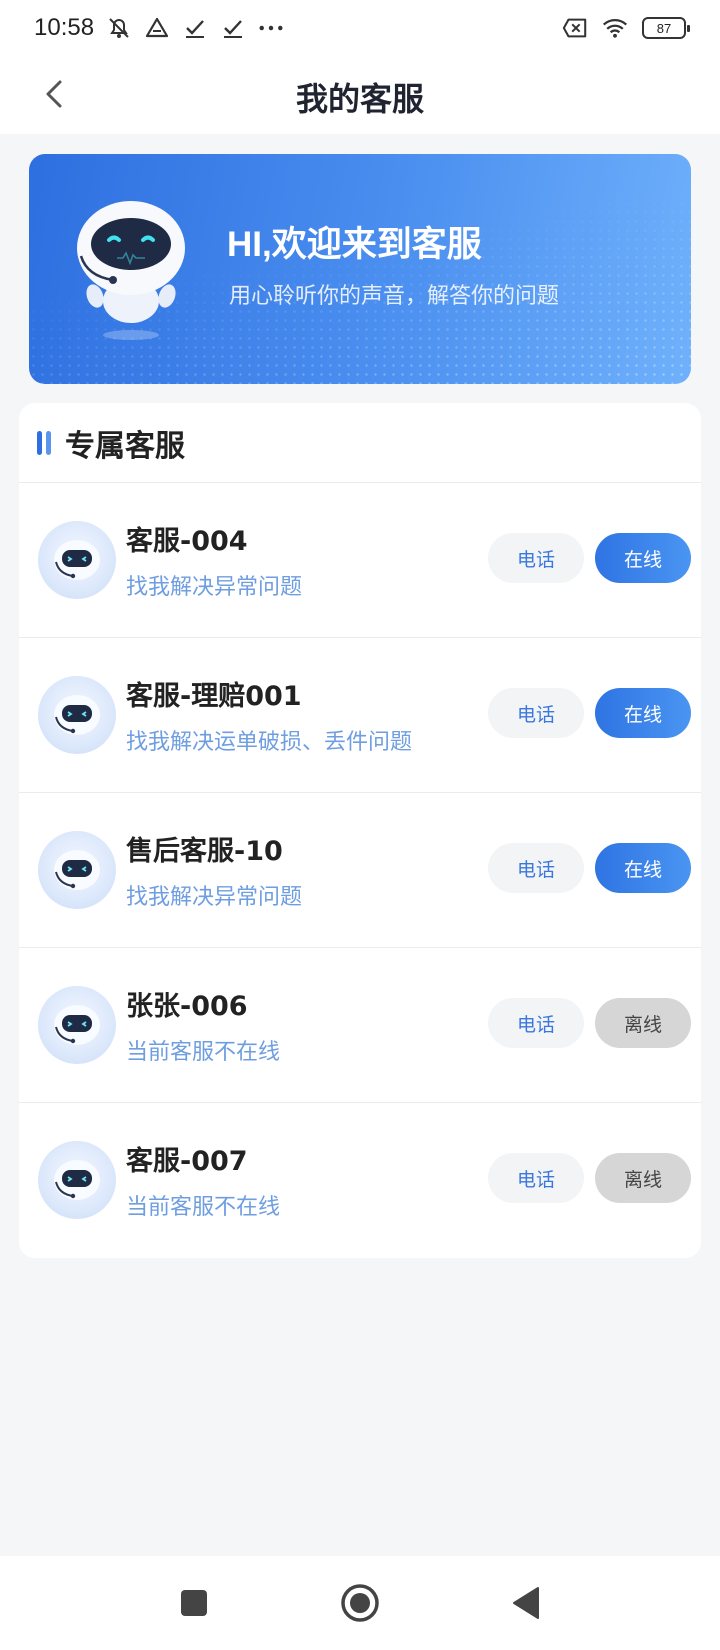 The width and height of the screenshot is (720, 1650). What do you see at coordinates (187, 1006) in the screenshot?
I see `agent-name: 张张-006` at bounding box center [187, 1006].